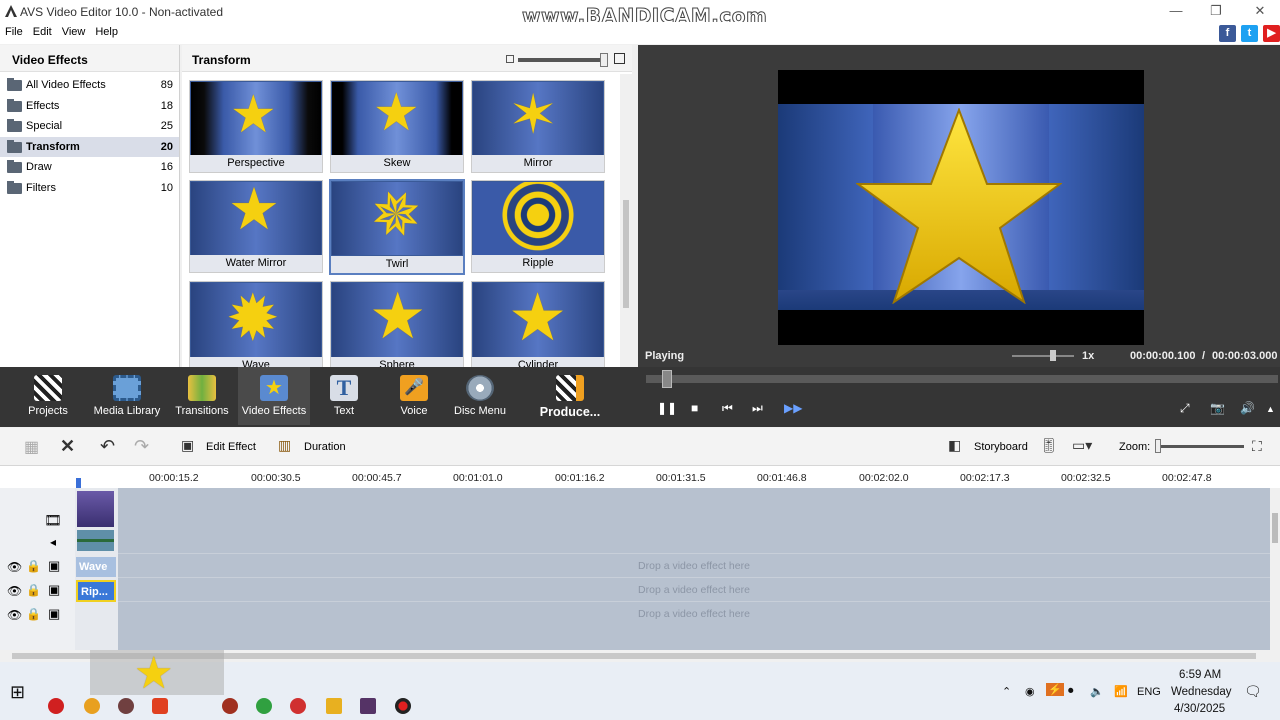  I want to click on undo-icon: ↶, so click(107, 446).